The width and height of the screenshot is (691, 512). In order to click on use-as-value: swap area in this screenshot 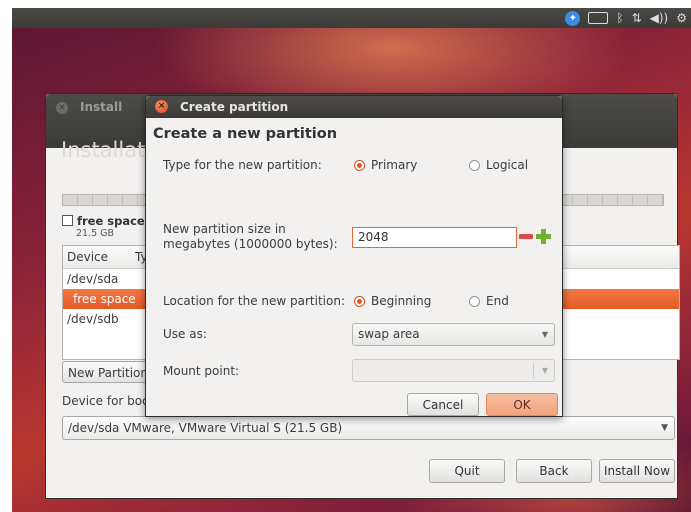, I will do `click(389, 334)`.